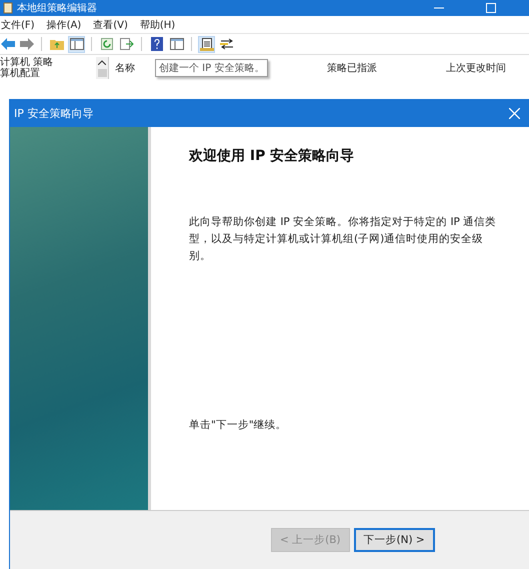  Describe the element at coordinates (227, 44) in the screenshot. I see `arrows-icon` at that location.